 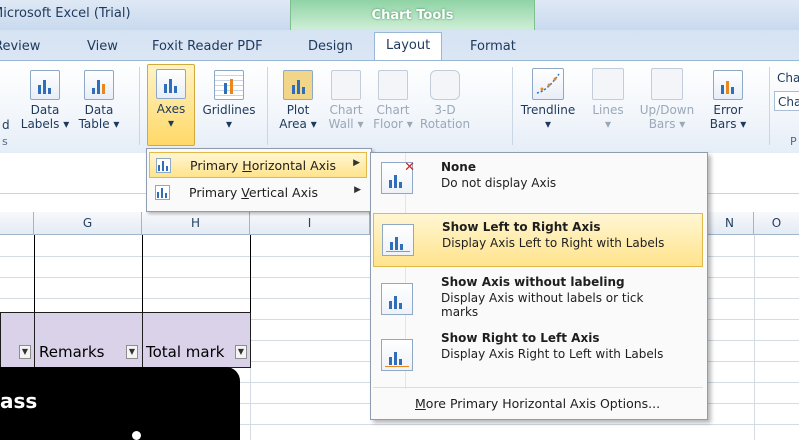 I want to click on option-left-to-right-desc: Display Axis Left to Right with Labels, so click(x=553, y=243).